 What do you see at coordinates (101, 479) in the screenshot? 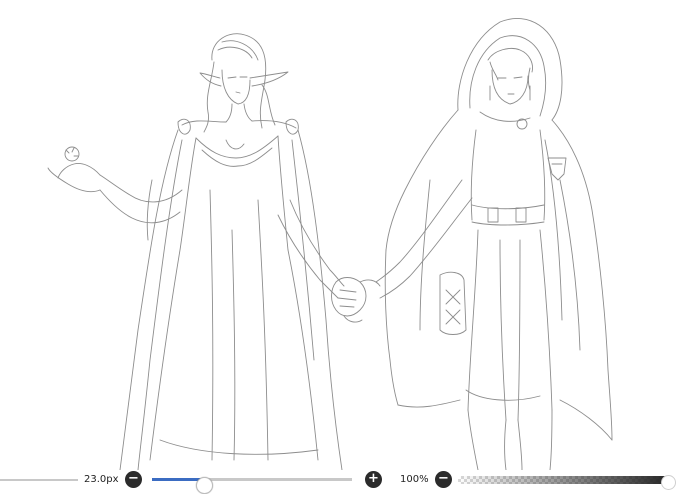
I see `brush-size-value: 23.0px` at bounding box center [101, 479].